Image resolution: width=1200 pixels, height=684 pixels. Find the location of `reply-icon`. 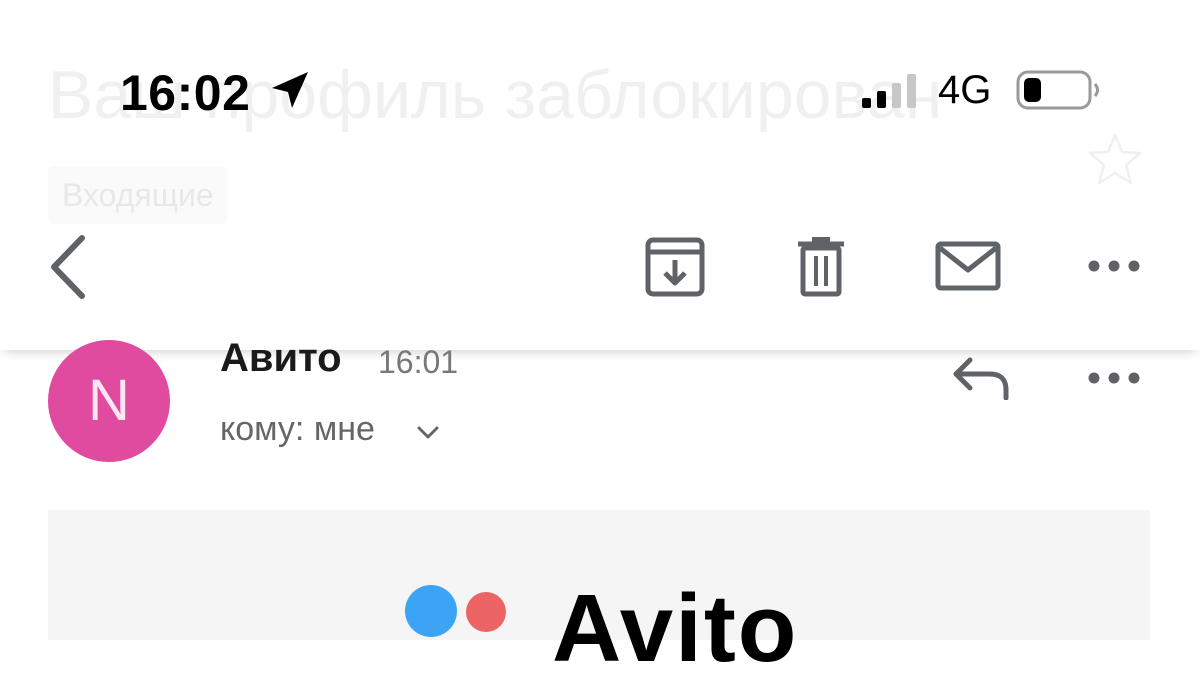

reply-icon is located at coordinates (981, 377).